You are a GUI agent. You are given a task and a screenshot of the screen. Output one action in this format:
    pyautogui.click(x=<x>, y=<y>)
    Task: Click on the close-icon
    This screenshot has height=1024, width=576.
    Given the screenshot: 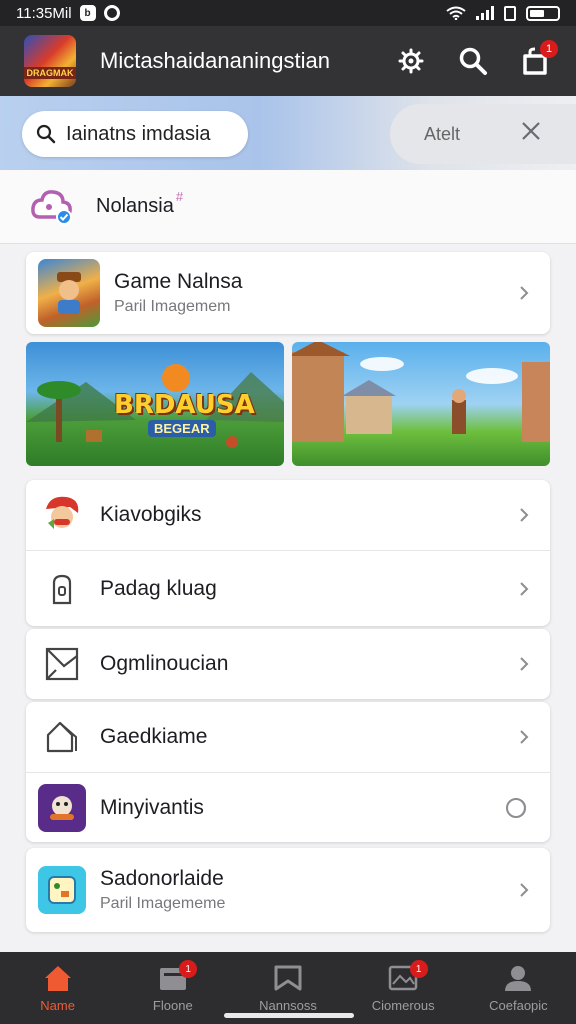 What is the action you would take?
    pyautogui.click(x=531, y=131)
    